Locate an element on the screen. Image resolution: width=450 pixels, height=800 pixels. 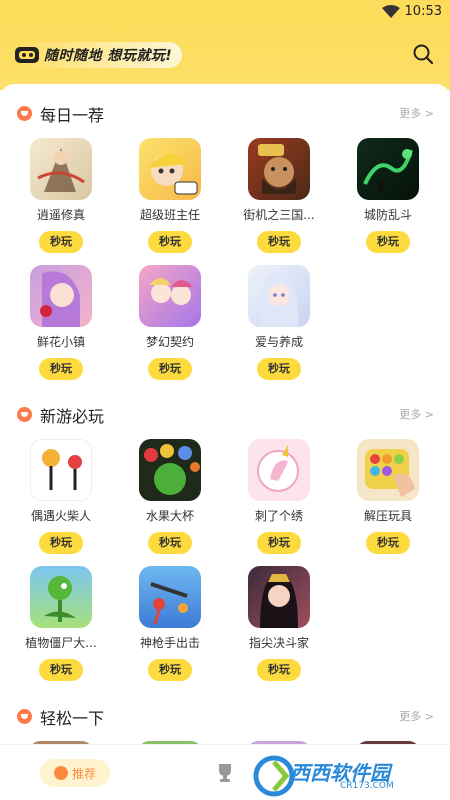
game-name: 刺了个绣 is located at coordinates (278, 516).